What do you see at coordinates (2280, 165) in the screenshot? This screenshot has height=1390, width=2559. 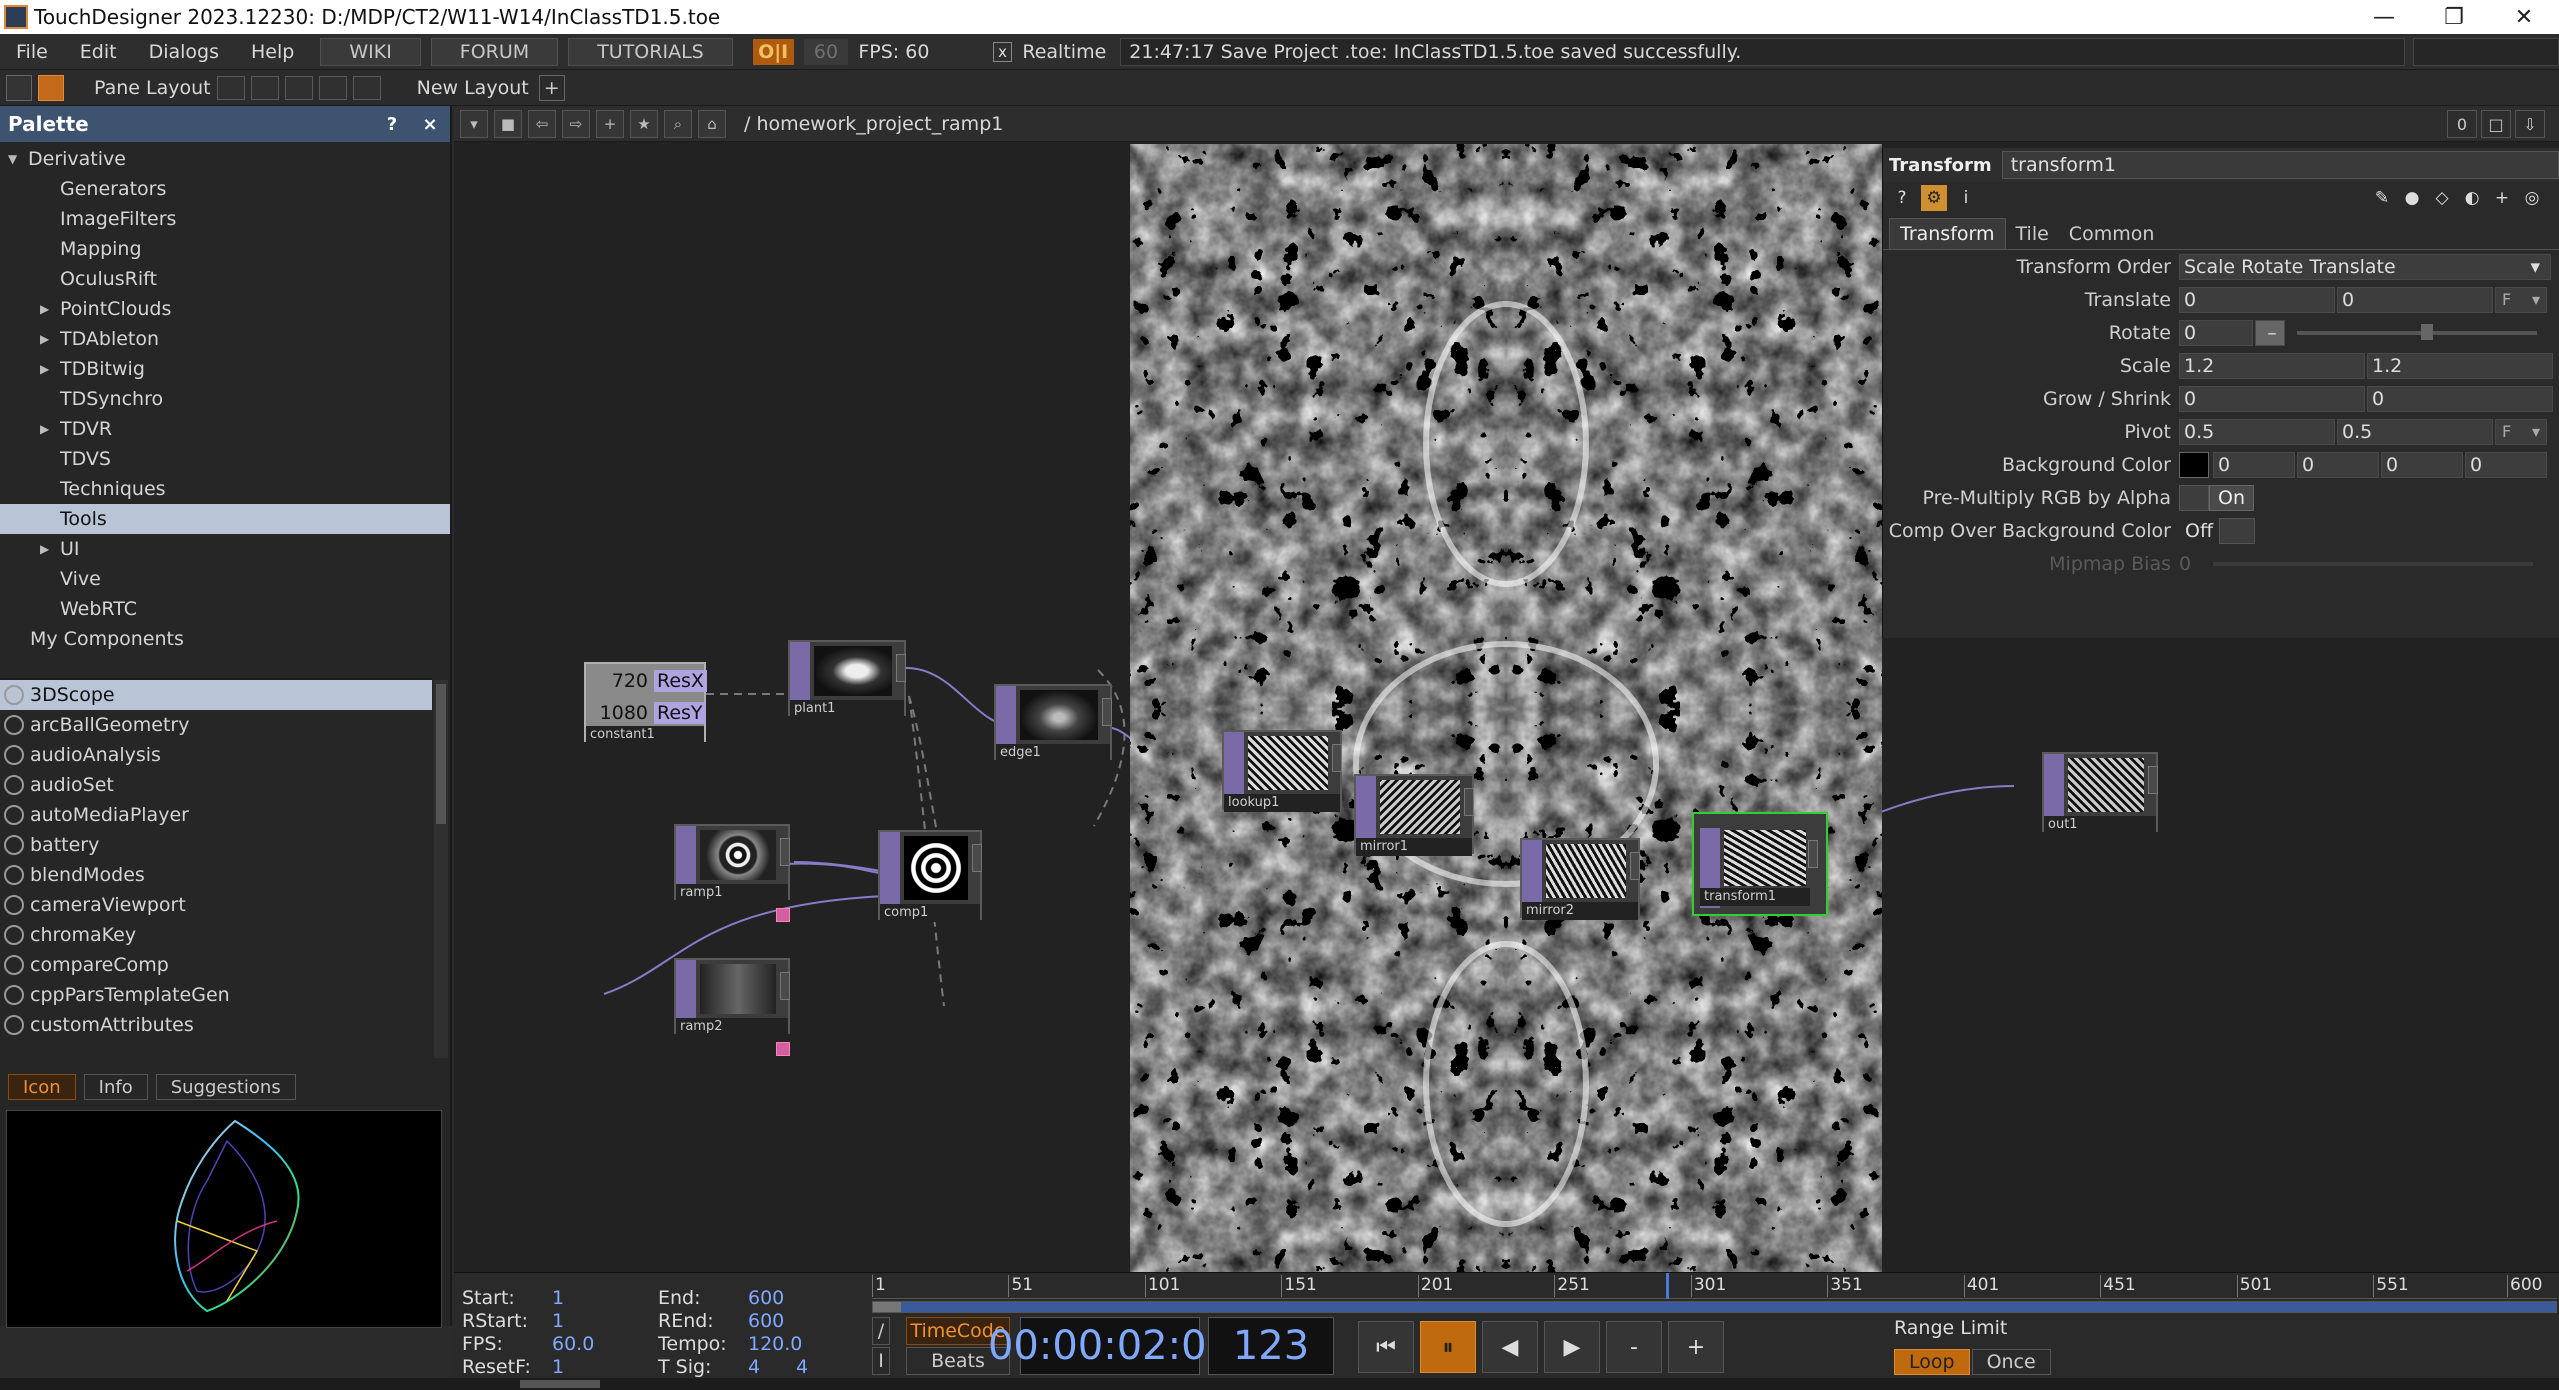 I see `op-name-field: transform1` at bounding box center [2280, 165].